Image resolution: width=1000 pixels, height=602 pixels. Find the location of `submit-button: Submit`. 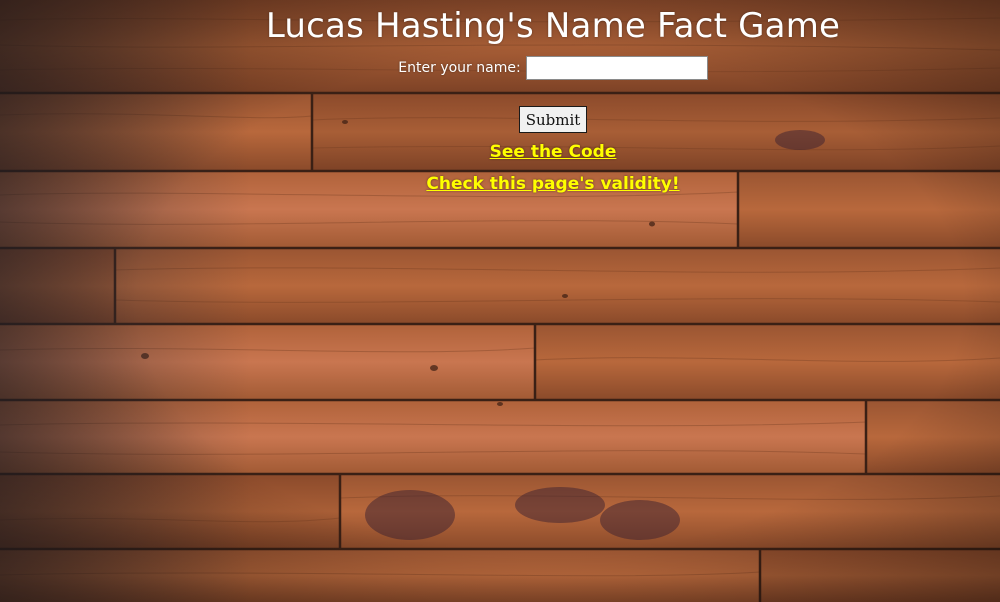

submit-button: Submit is located at coordinates (553, 119).